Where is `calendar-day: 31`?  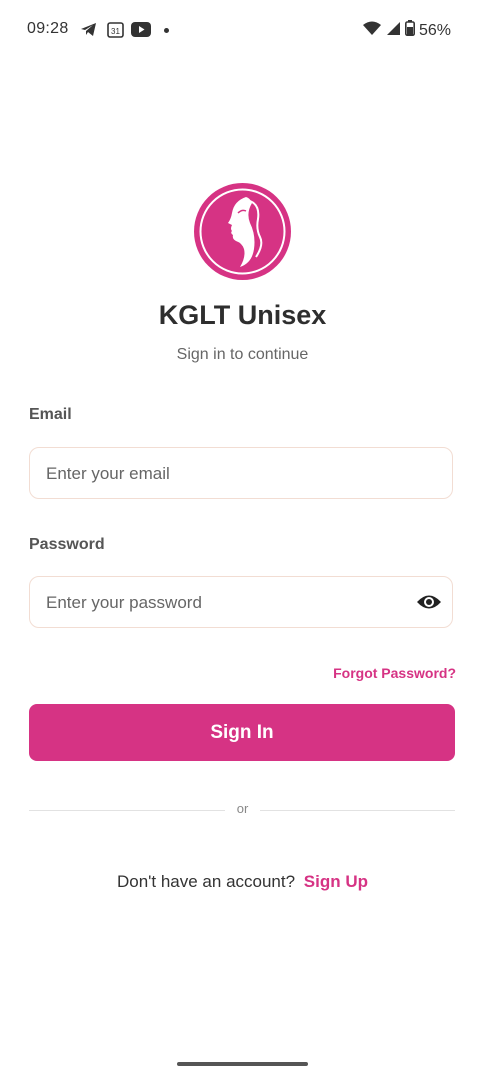 calendar-day: 31 is located at coordinates (115, 31).